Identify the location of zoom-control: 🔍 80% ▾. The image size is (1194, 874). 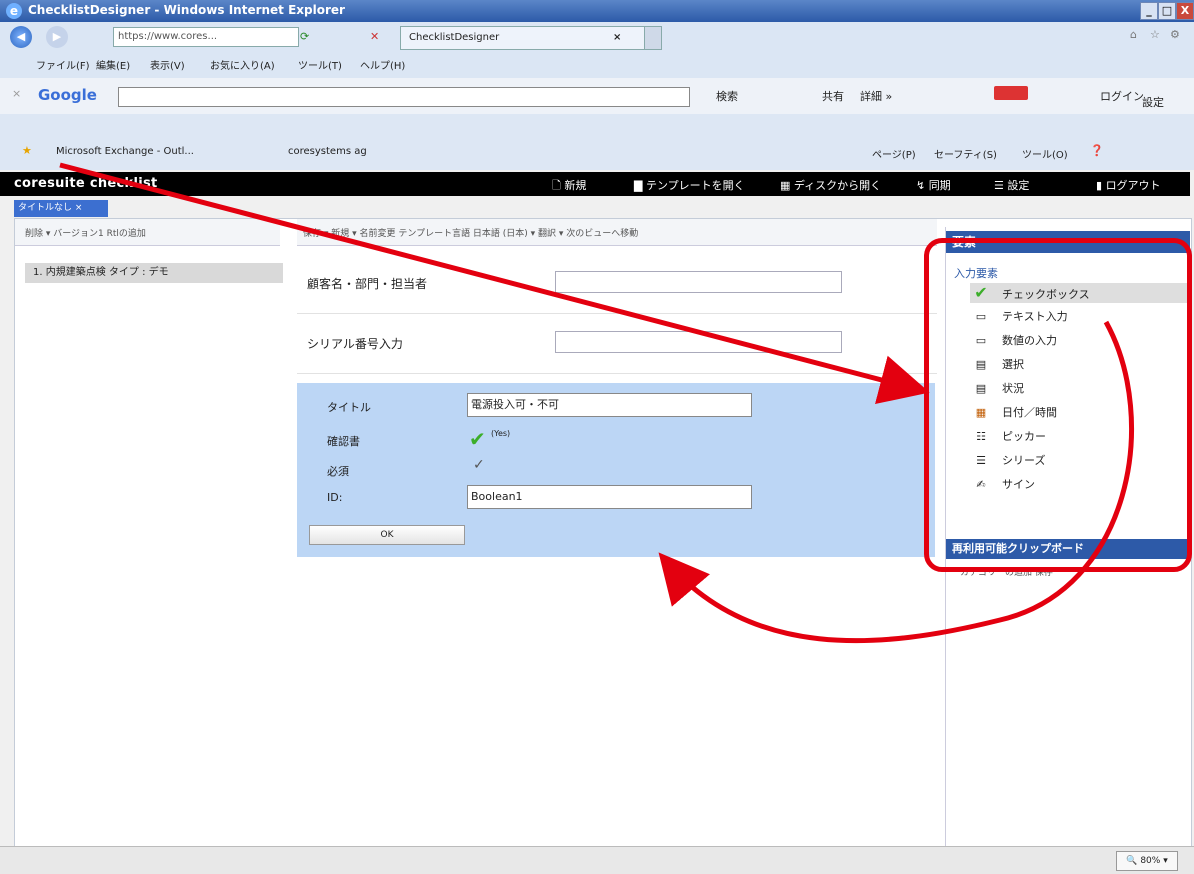
(1147, 861).